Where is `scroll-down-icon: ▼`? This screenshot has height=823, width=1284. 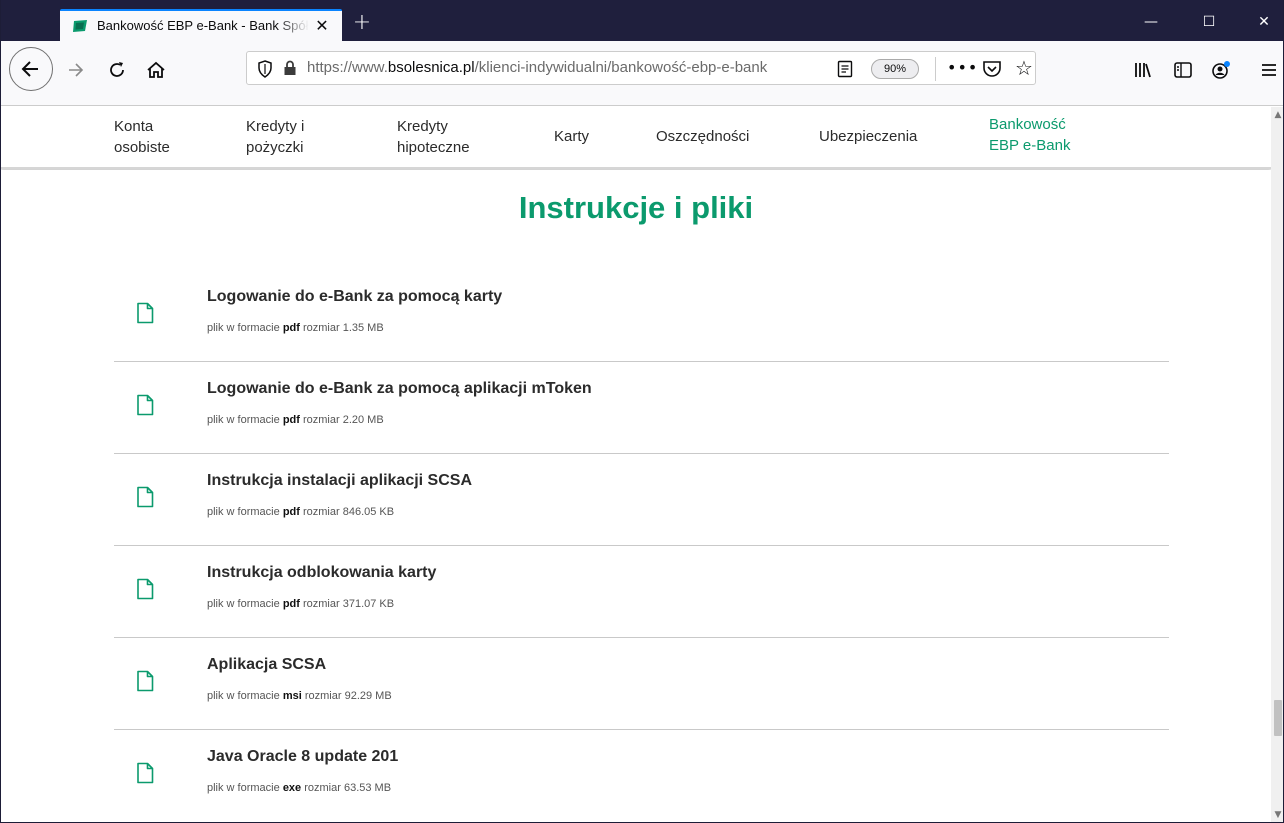
scroll-down-icon: ▼ is located at coordinates (1277, 814).